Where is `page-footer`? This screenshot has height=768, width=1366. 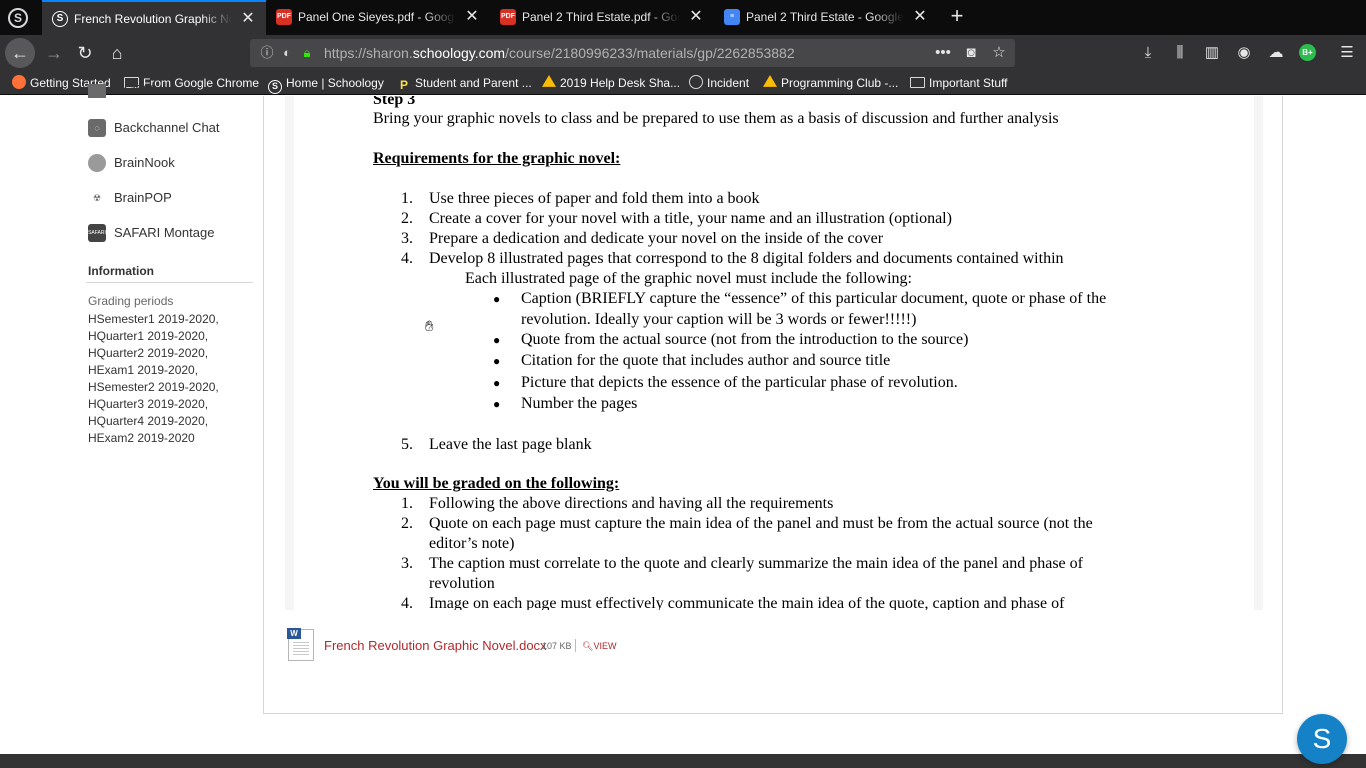 page-footer is located at coordinates (683, 761).